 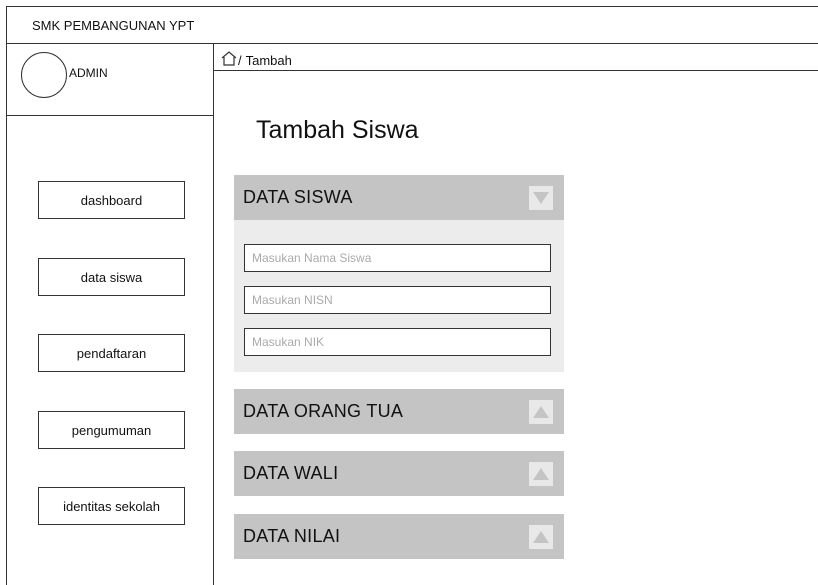 What do you see at coordinates (337, 130) in the screenshot?
I see `page-title: Tambah Siswa` at bounding box center [337, 130].